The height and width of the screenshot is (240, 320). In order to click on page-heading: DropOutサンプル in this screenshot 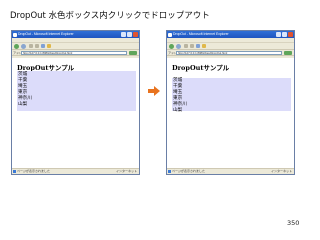, I will do `click(201, 68)`.